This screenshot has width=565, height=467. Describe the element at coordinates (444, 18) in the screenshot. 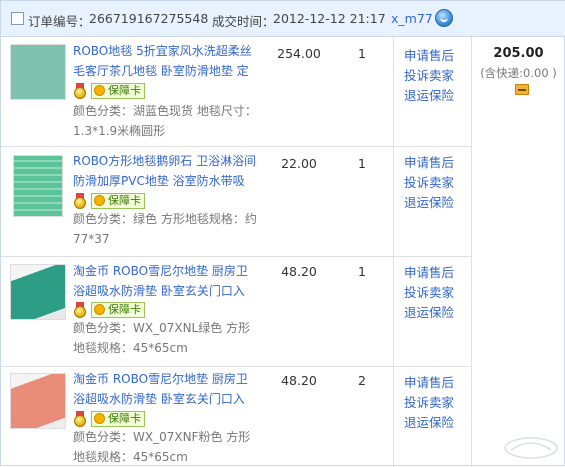

I see `wangwang-chat-icon` at that location.